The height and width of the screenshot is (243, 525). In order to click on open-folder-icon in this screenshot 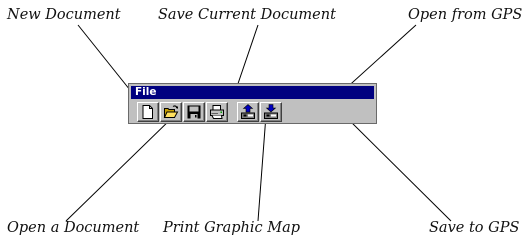, I will do `click(171, 111)`.